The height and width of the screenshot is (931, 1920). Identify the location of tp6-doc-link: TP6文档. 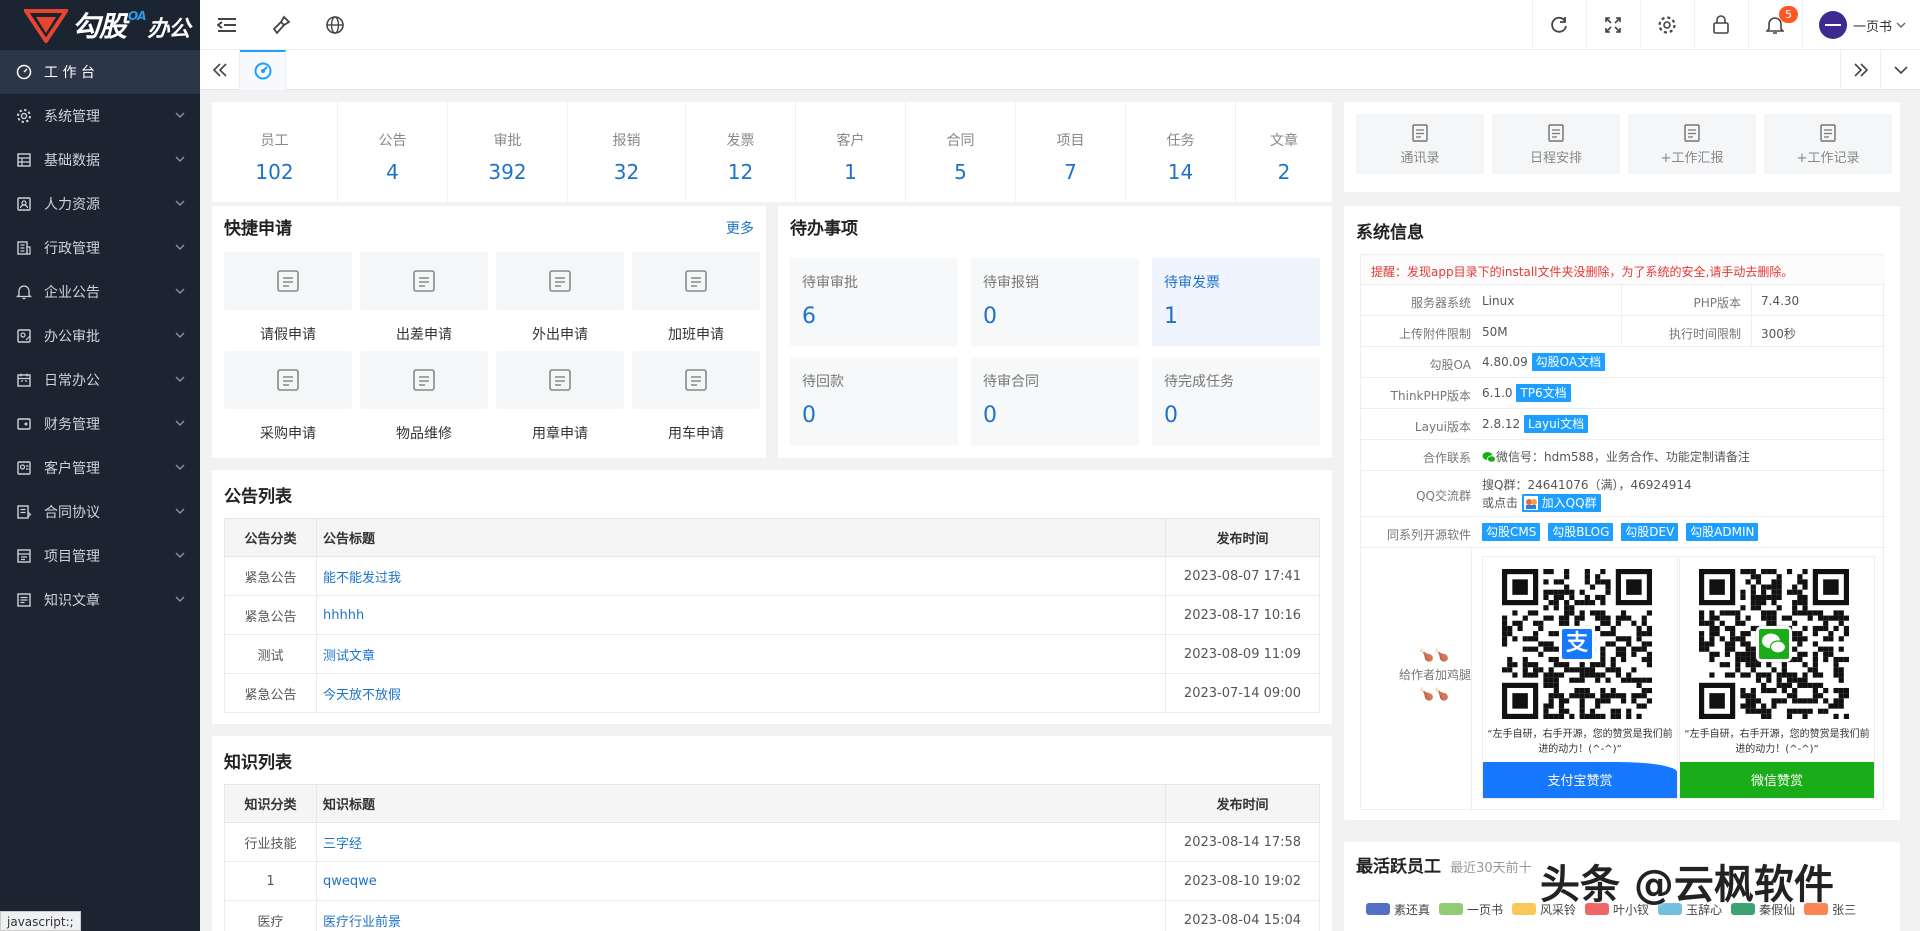
(1543, 393).